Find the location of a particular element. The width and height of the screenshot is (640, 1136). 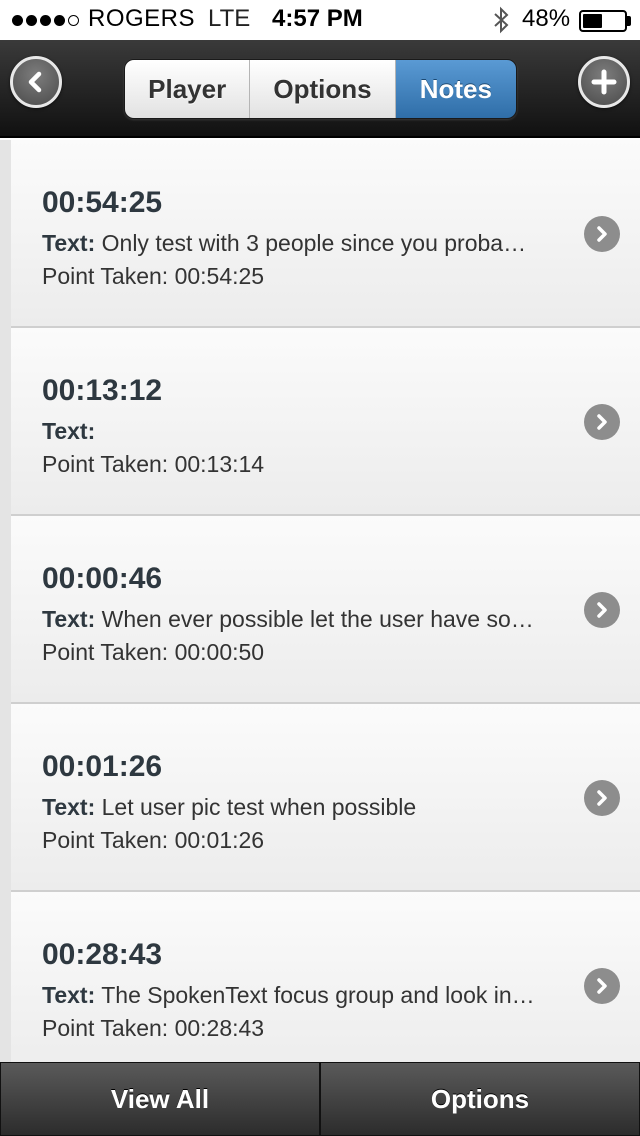

view-all-button: View All is located at coordinates (160, 1099).